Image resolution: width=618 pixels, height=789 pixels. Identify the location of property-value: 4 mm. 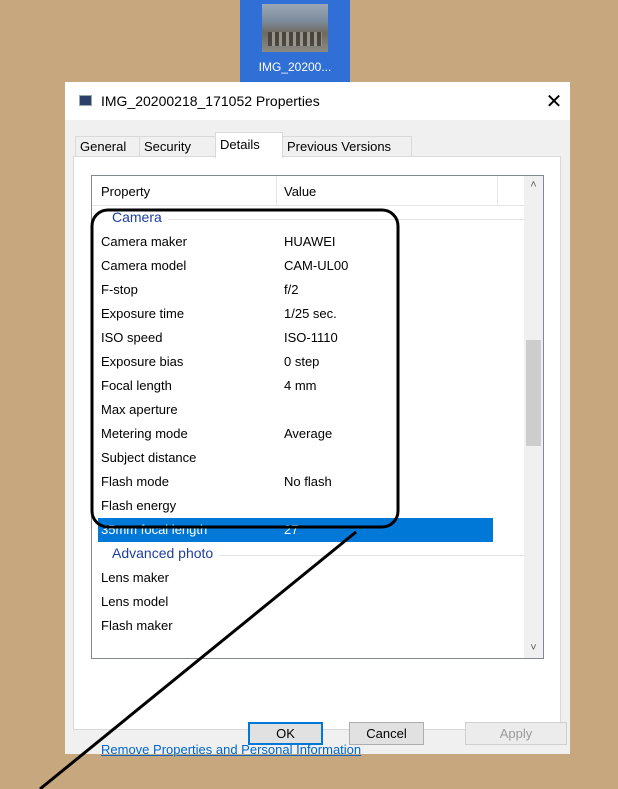
(300, 385).